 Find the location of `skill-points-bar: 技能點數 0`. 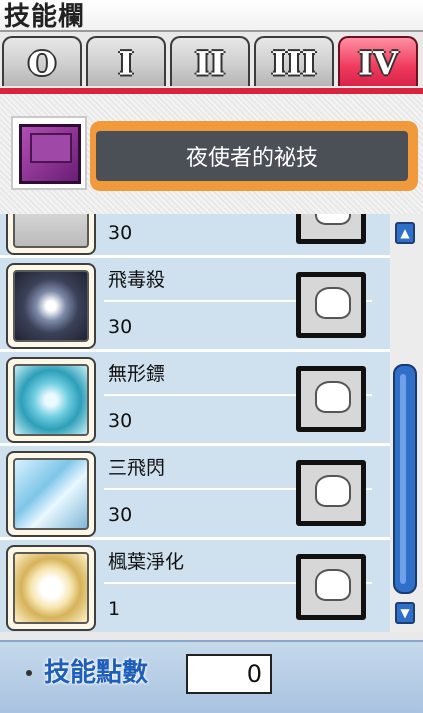

skill-points-bar: 技能點數 0 is located at coordinates (211, 676).